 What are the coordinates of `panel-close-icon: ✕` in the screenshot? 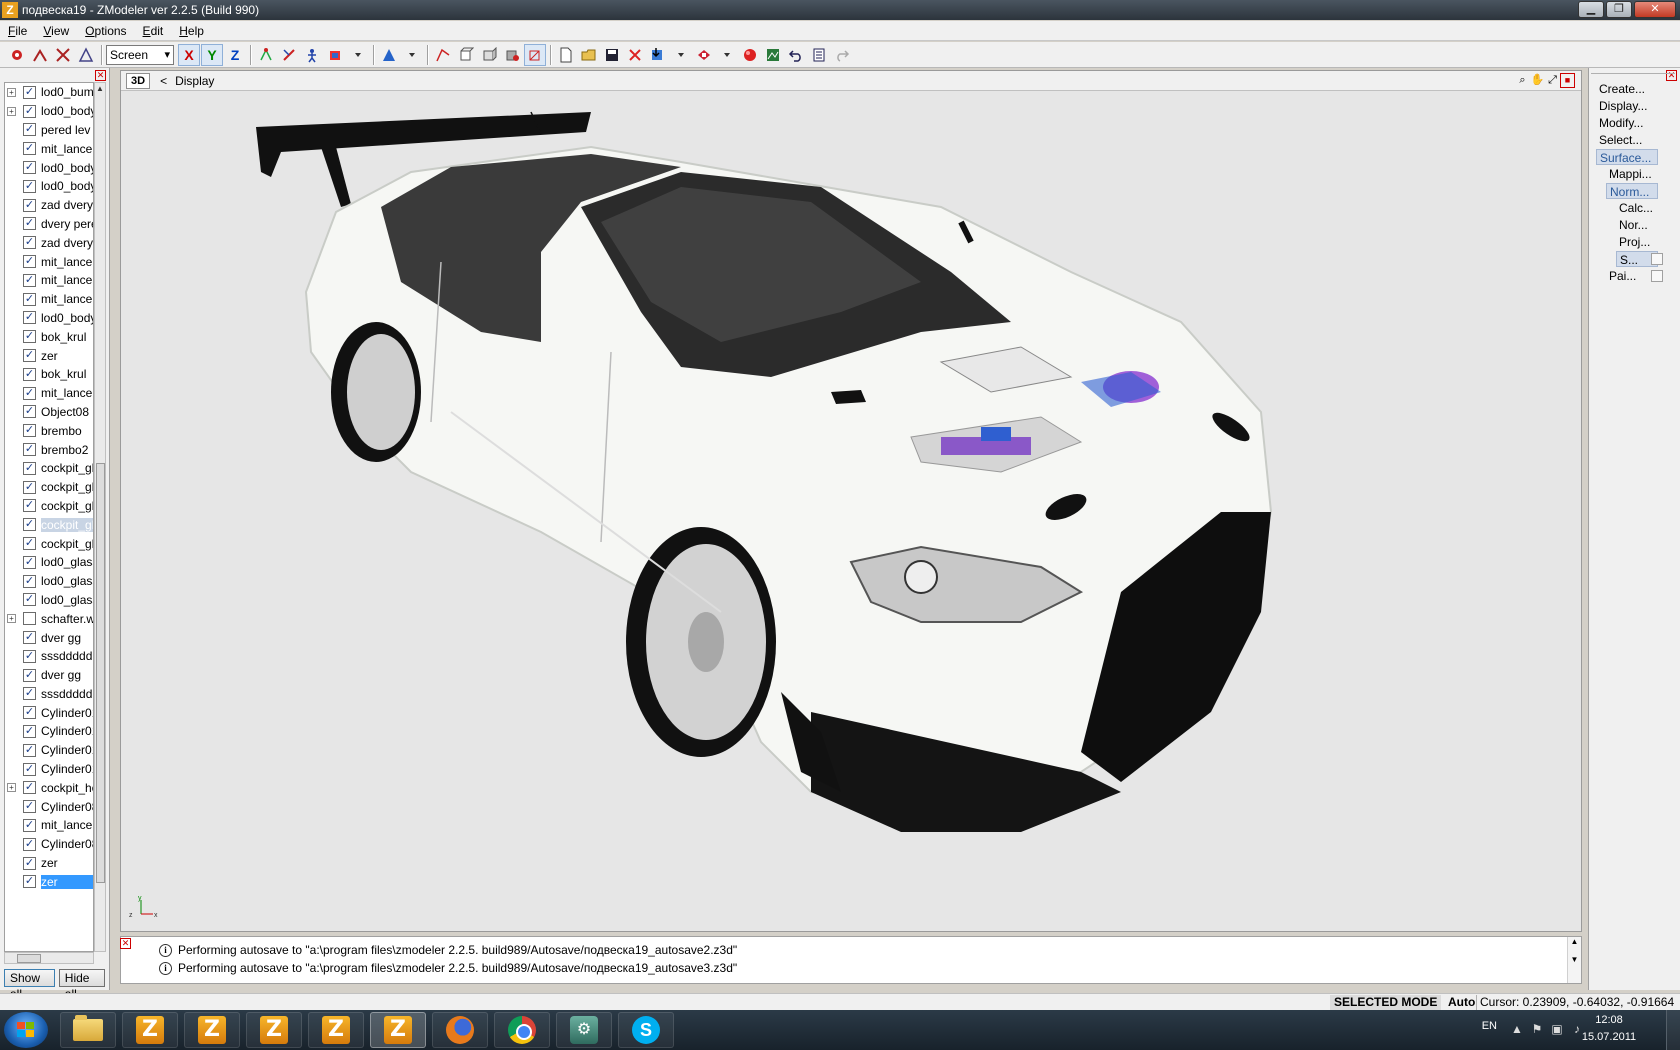 It's located at (1671, 75).